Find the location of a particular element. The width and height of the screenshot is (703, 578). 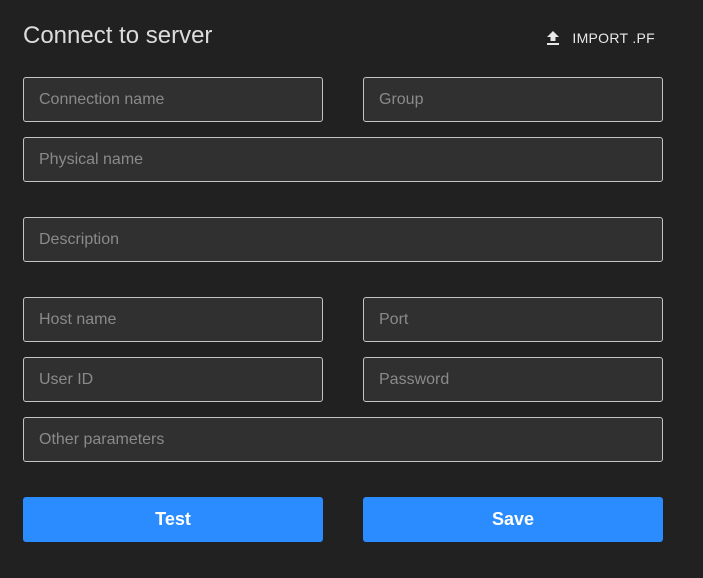

upload-icon is located at coordinates (553, 38).